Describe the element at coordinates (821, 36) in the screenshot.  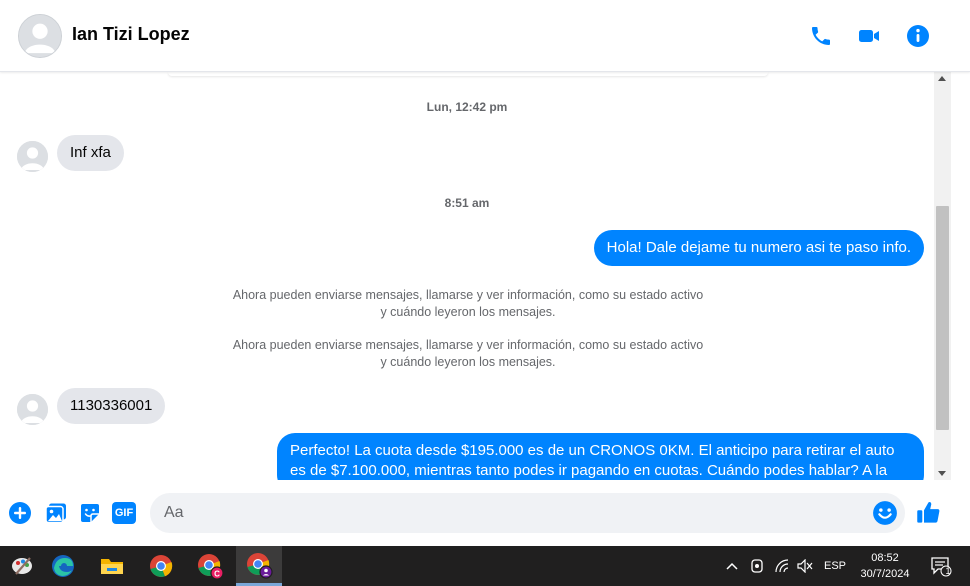
I see `phone-call-icon` at that location.